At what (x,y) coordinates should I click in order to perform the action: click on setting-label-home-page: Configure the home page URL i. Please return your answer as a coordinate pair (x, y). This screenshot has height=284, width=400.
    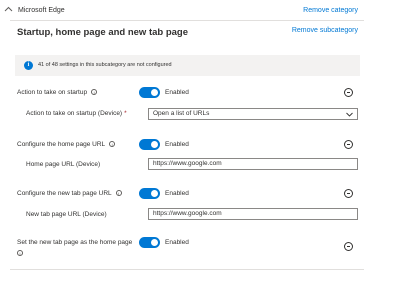
    Looking at the image, I should click on (66, 144).